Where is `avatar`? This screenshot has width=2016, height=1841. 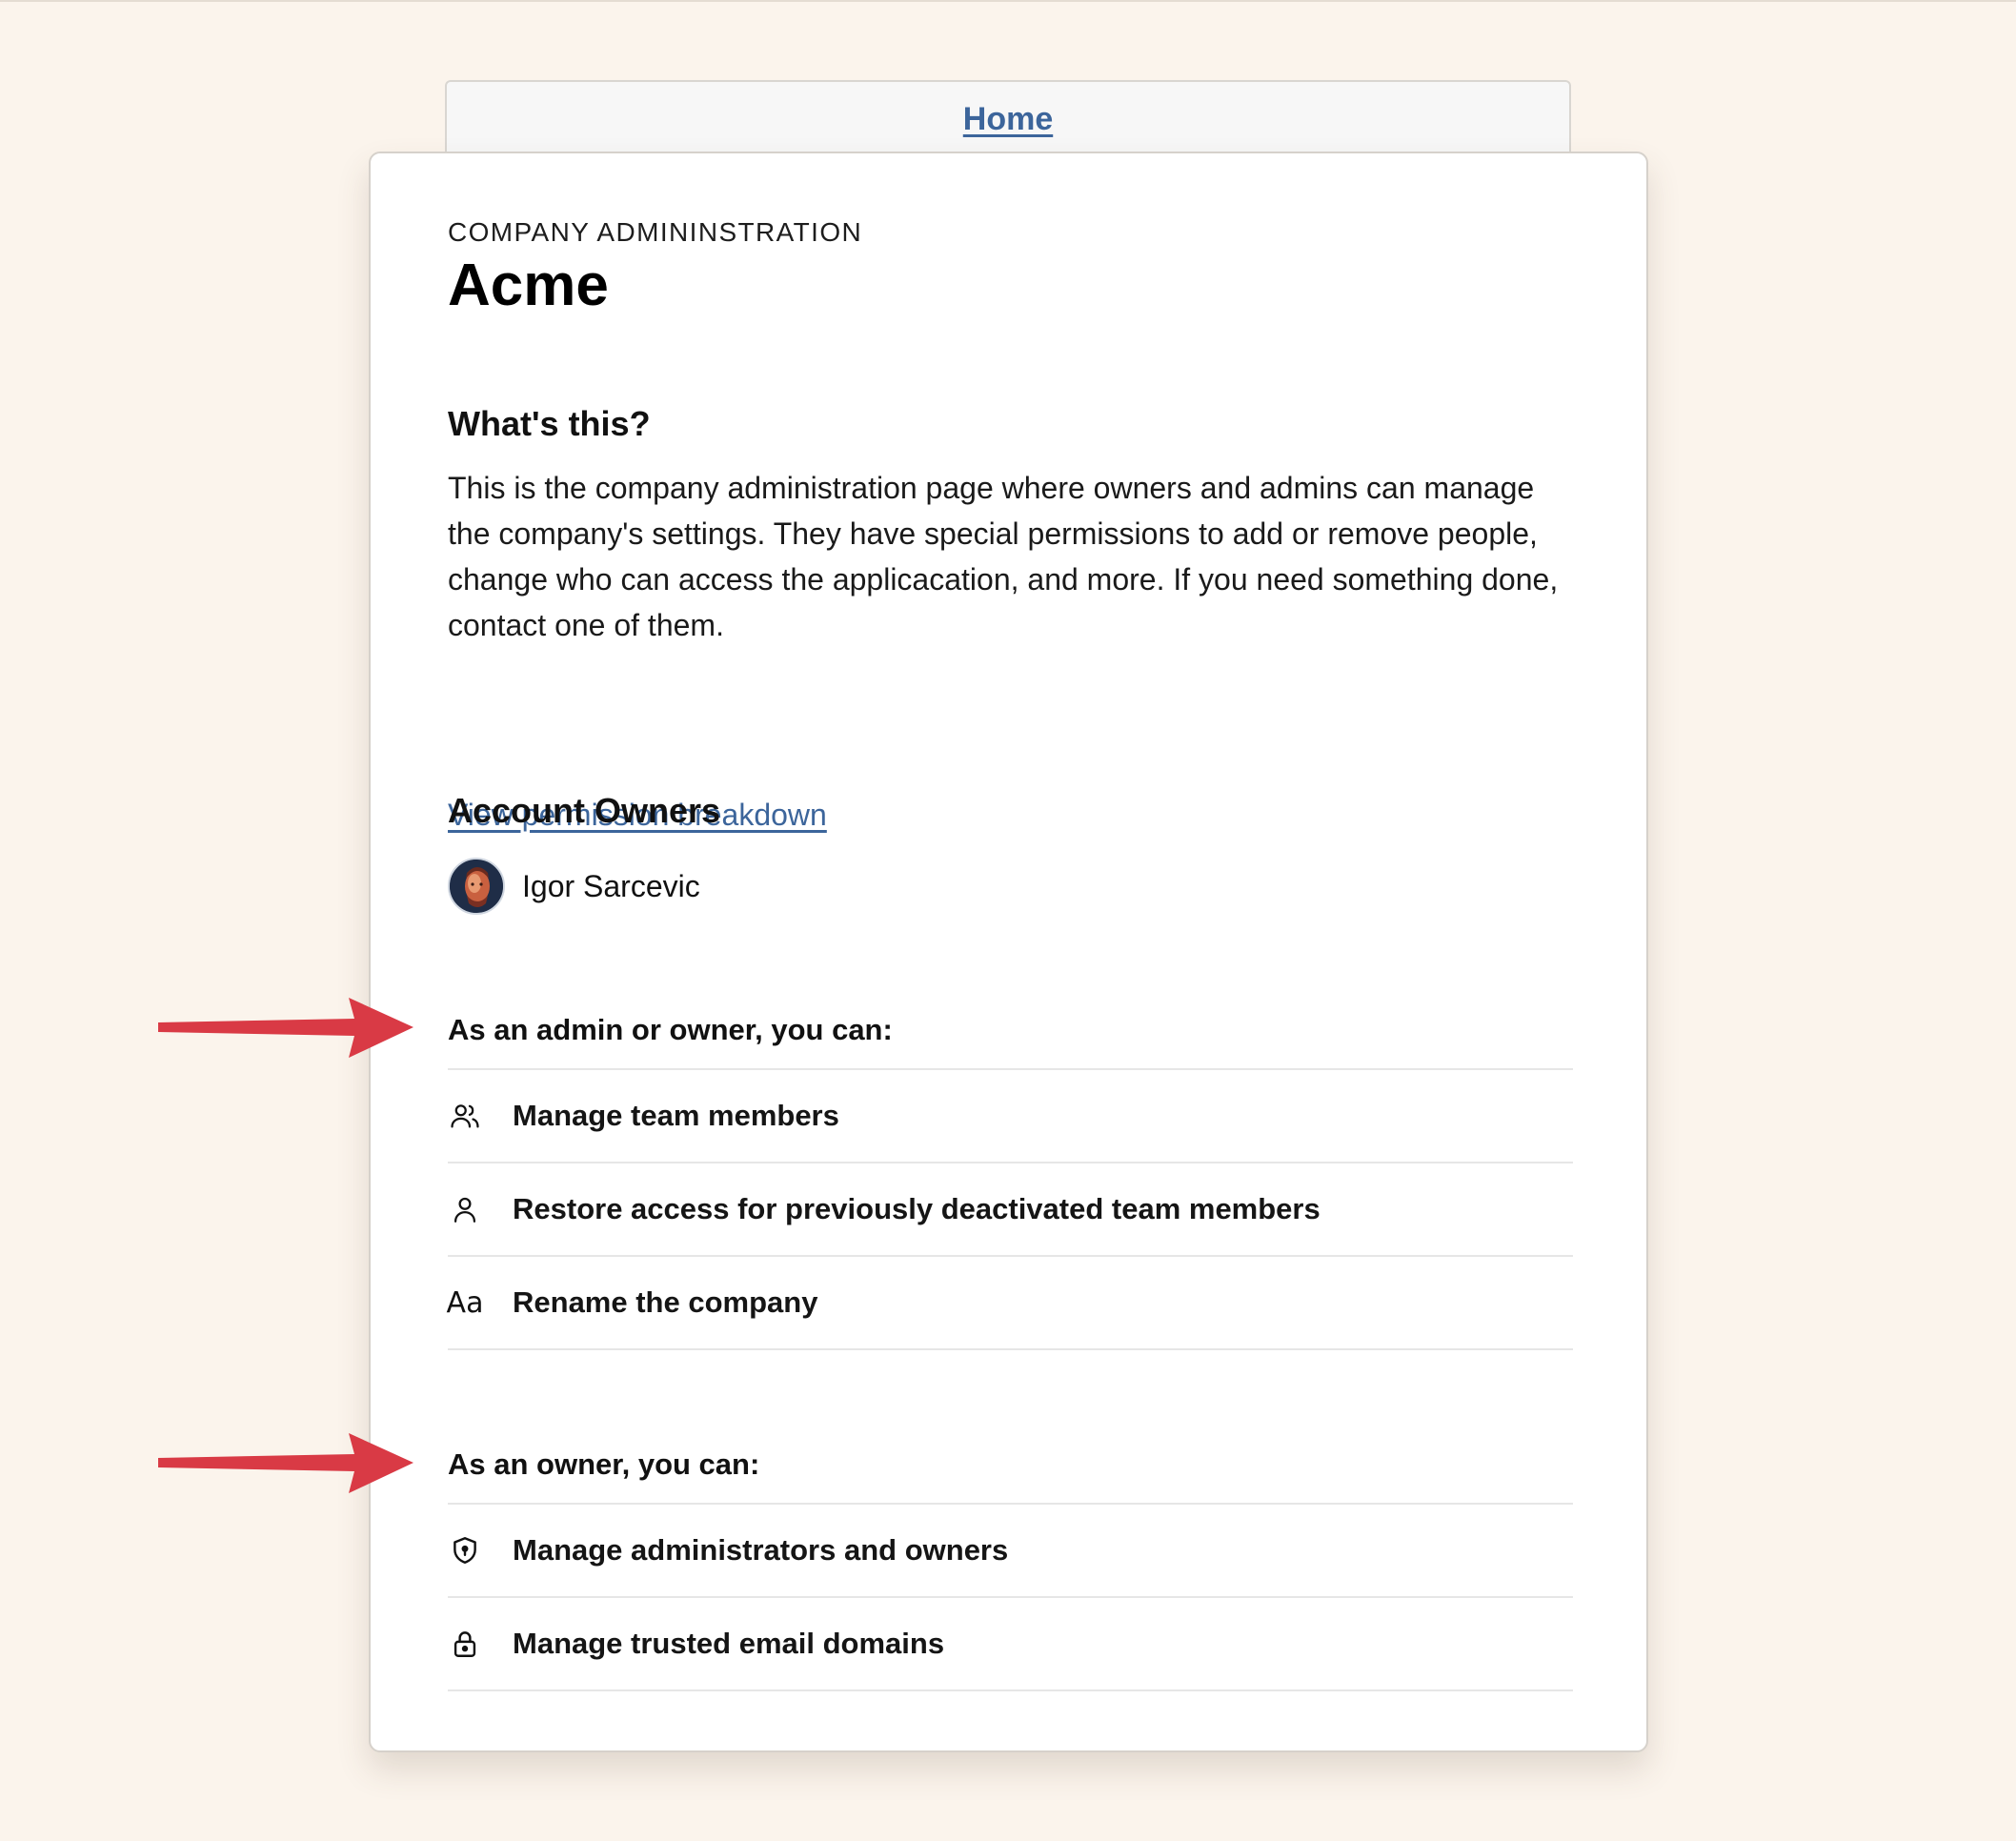 avatar is located at coordinates (476, 887).